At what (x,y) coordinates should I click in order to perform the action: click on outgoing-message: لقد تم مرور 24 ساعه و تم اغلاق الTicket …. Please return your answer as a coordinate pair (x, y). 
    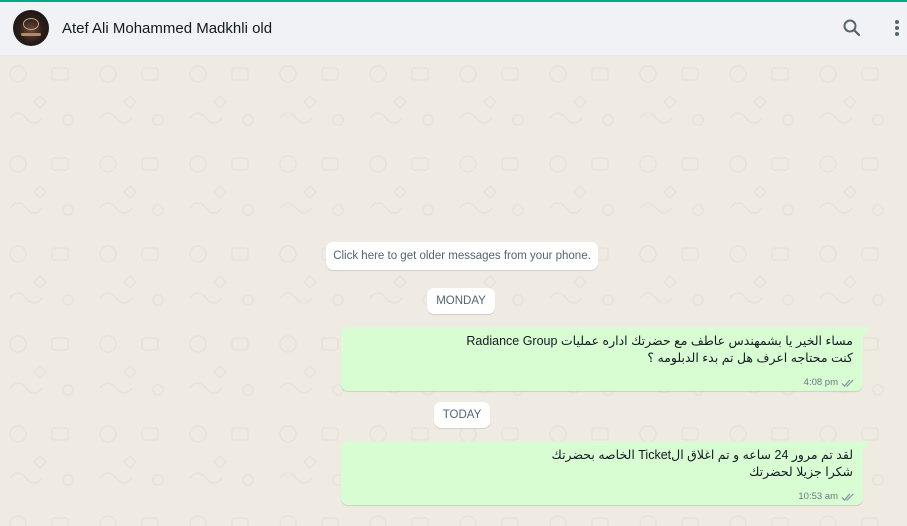
    Looking at the image, I should click on (606, 473).